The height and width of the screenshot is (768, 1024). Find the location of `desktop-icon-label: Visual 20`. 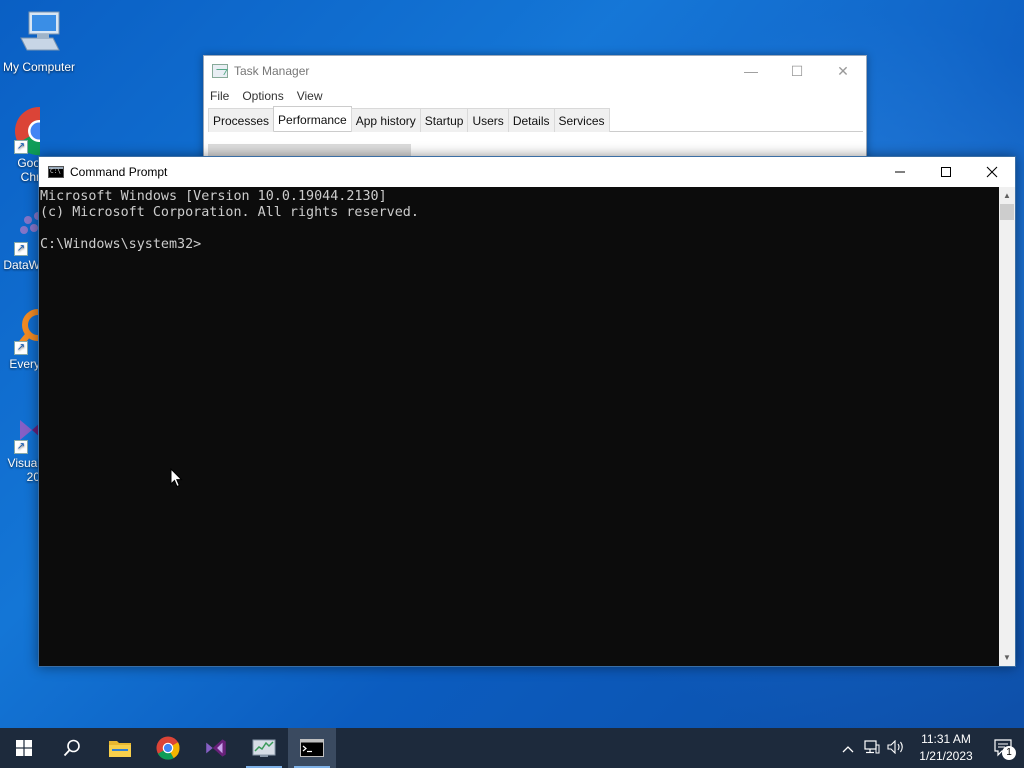

desktop-icon-label: Visual 20 is located at coordinates (23, 470).